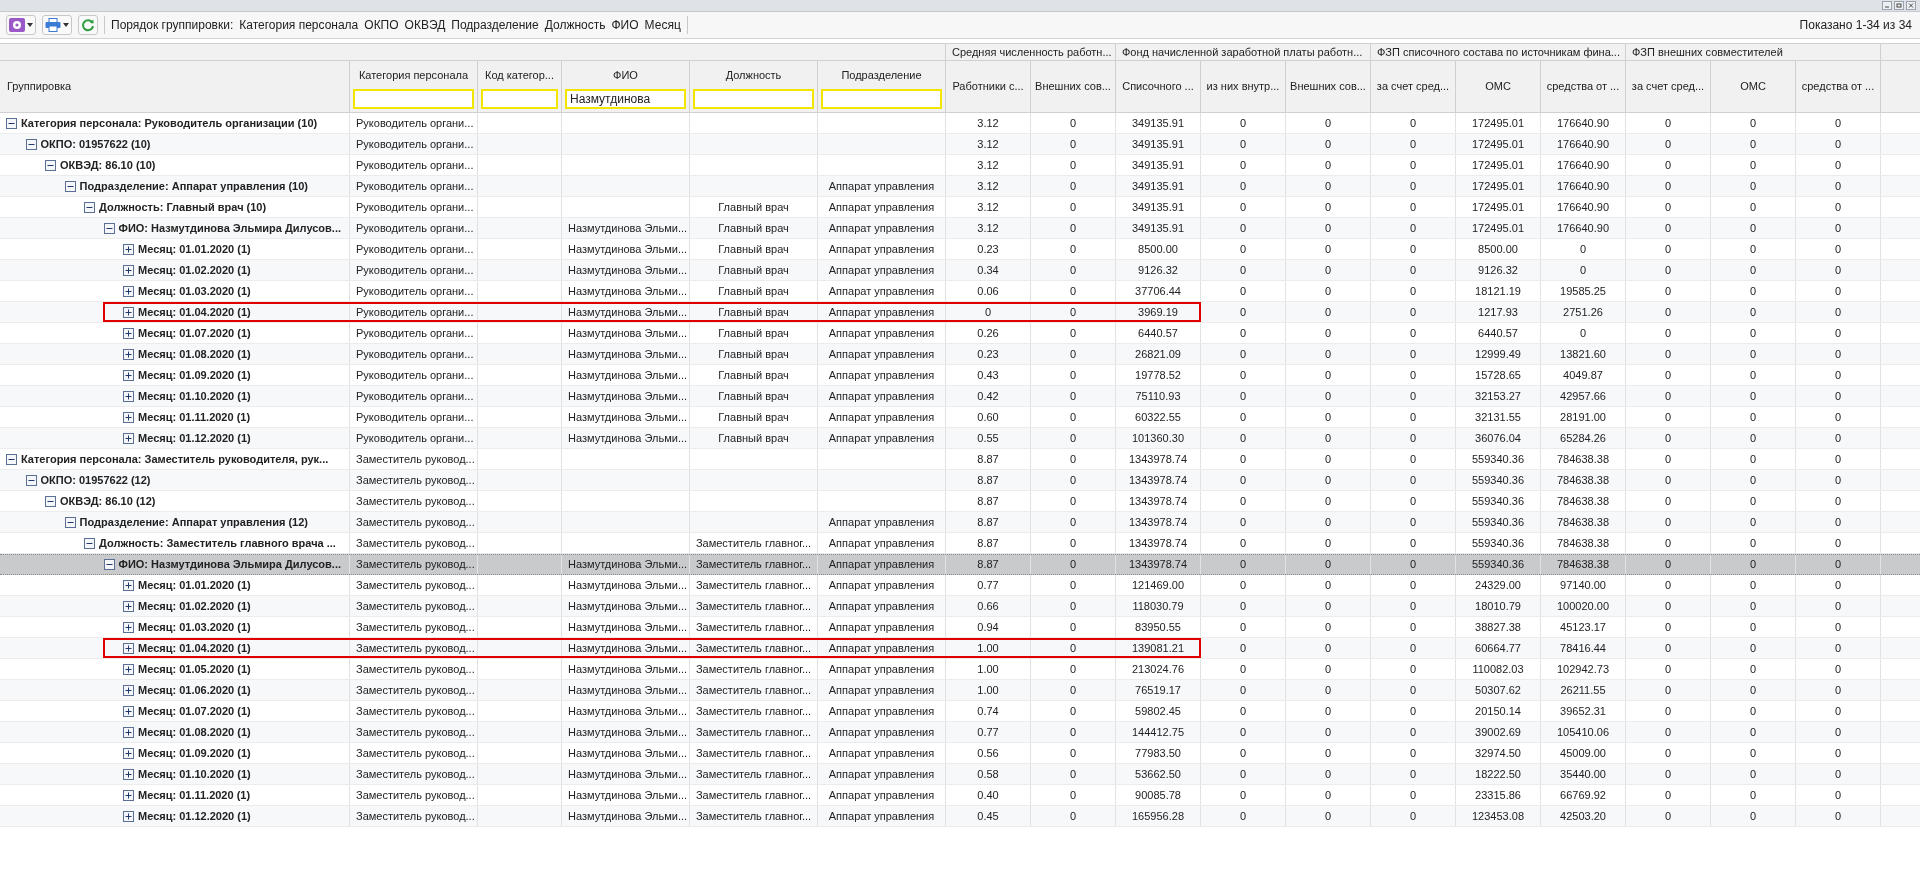  I want to click on table-row: Должность: Главный врач (10) Руководитель органи... Главный врач Аппарат управления 3.12 0 349135.91 0 0 0 172495.01 176640.90 0 0 0, so click(960, 207).